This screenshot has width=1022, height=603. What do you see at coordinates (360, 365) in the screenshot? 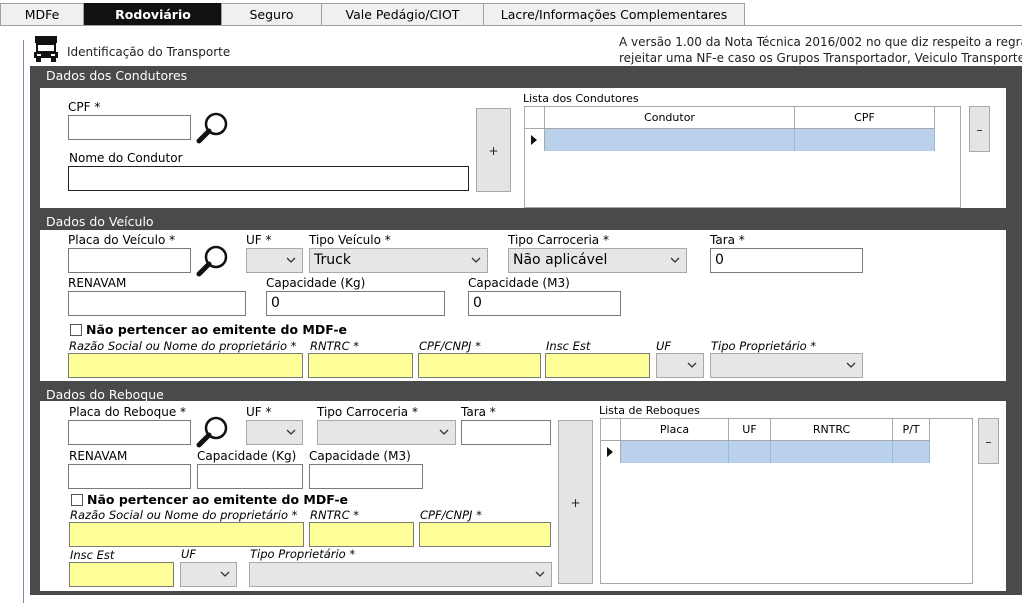
I see `rntrc-input` at bounding box center [360, 365].